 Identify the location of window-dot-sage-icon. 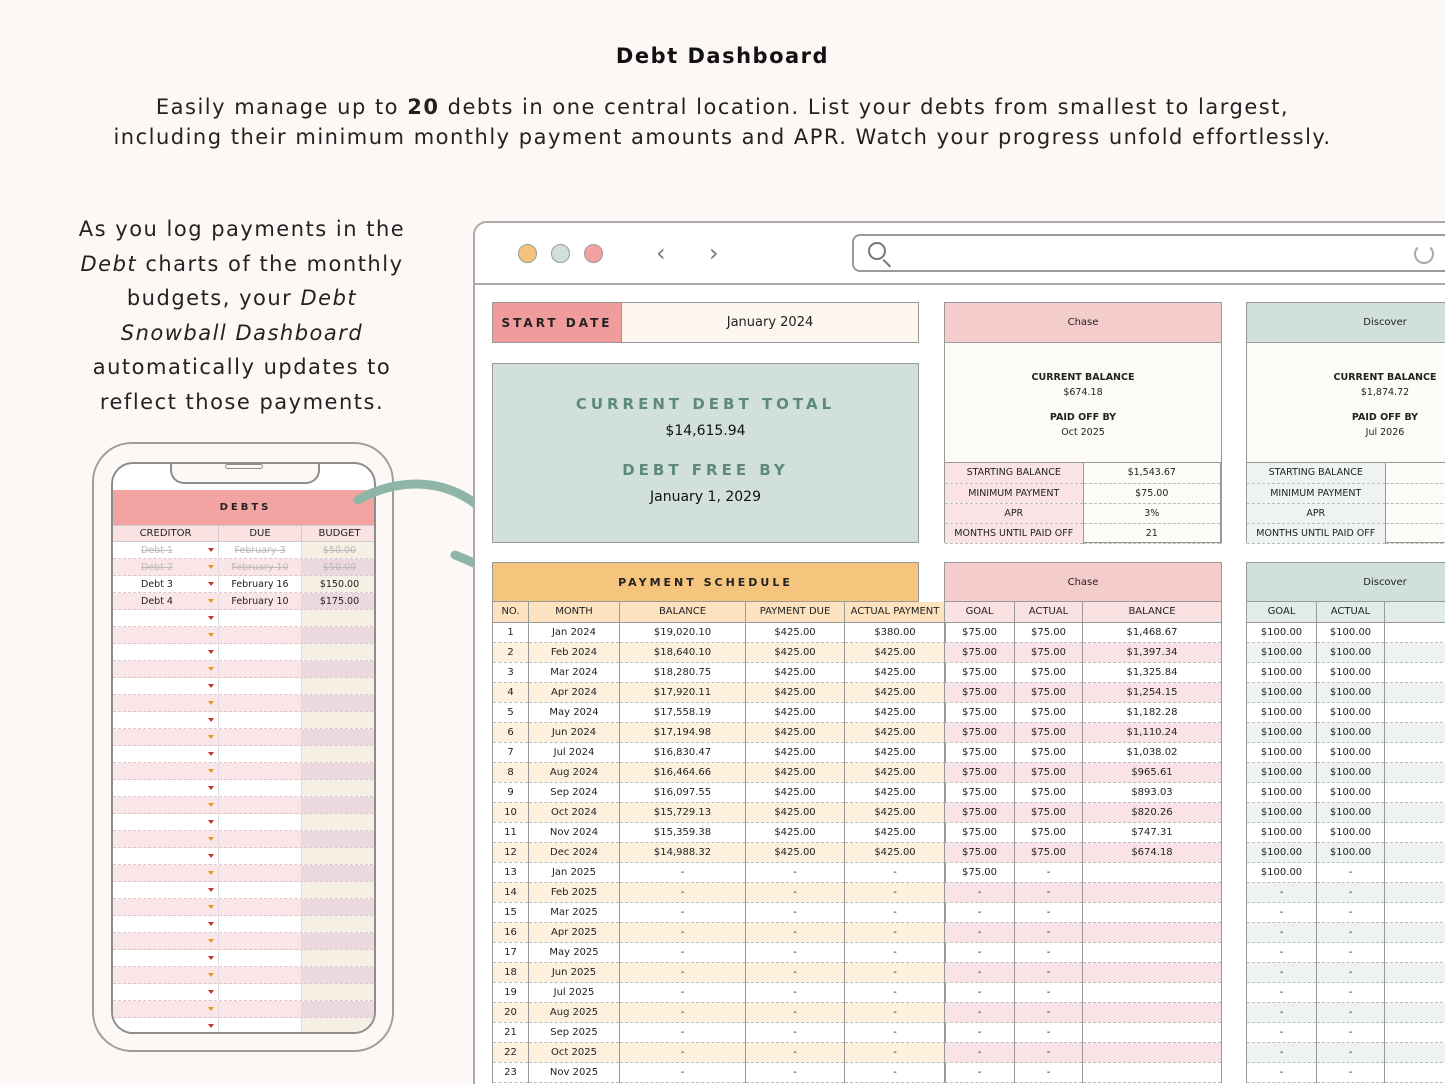
(560, 253).